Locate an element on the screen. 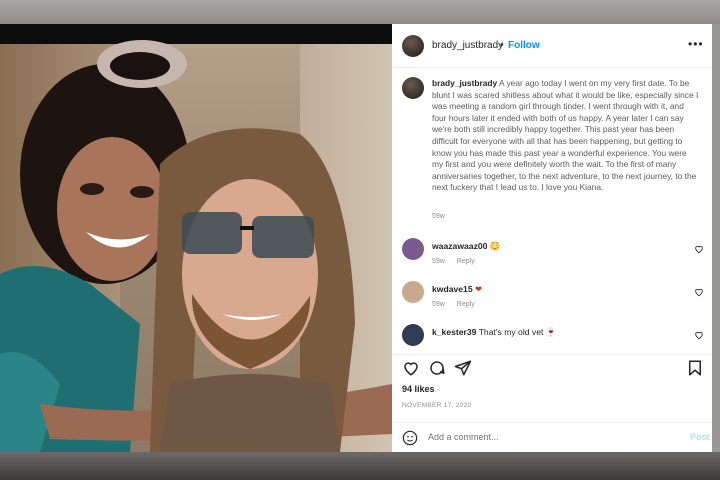 This screenshot has height=480, width=720. comment-emoji: 🍷 is located at coordinates (551, 332).